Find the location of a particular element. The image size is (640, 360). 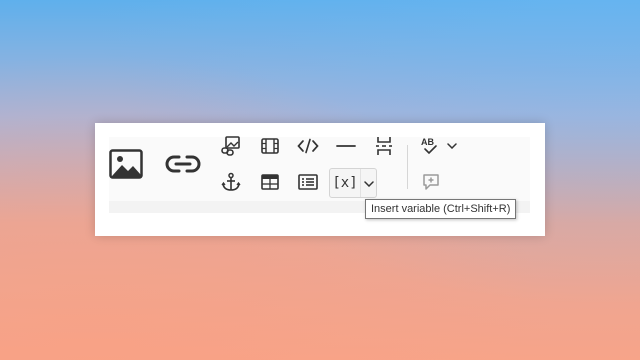

horizontal-line-icon is located at coordinates (346, 146).